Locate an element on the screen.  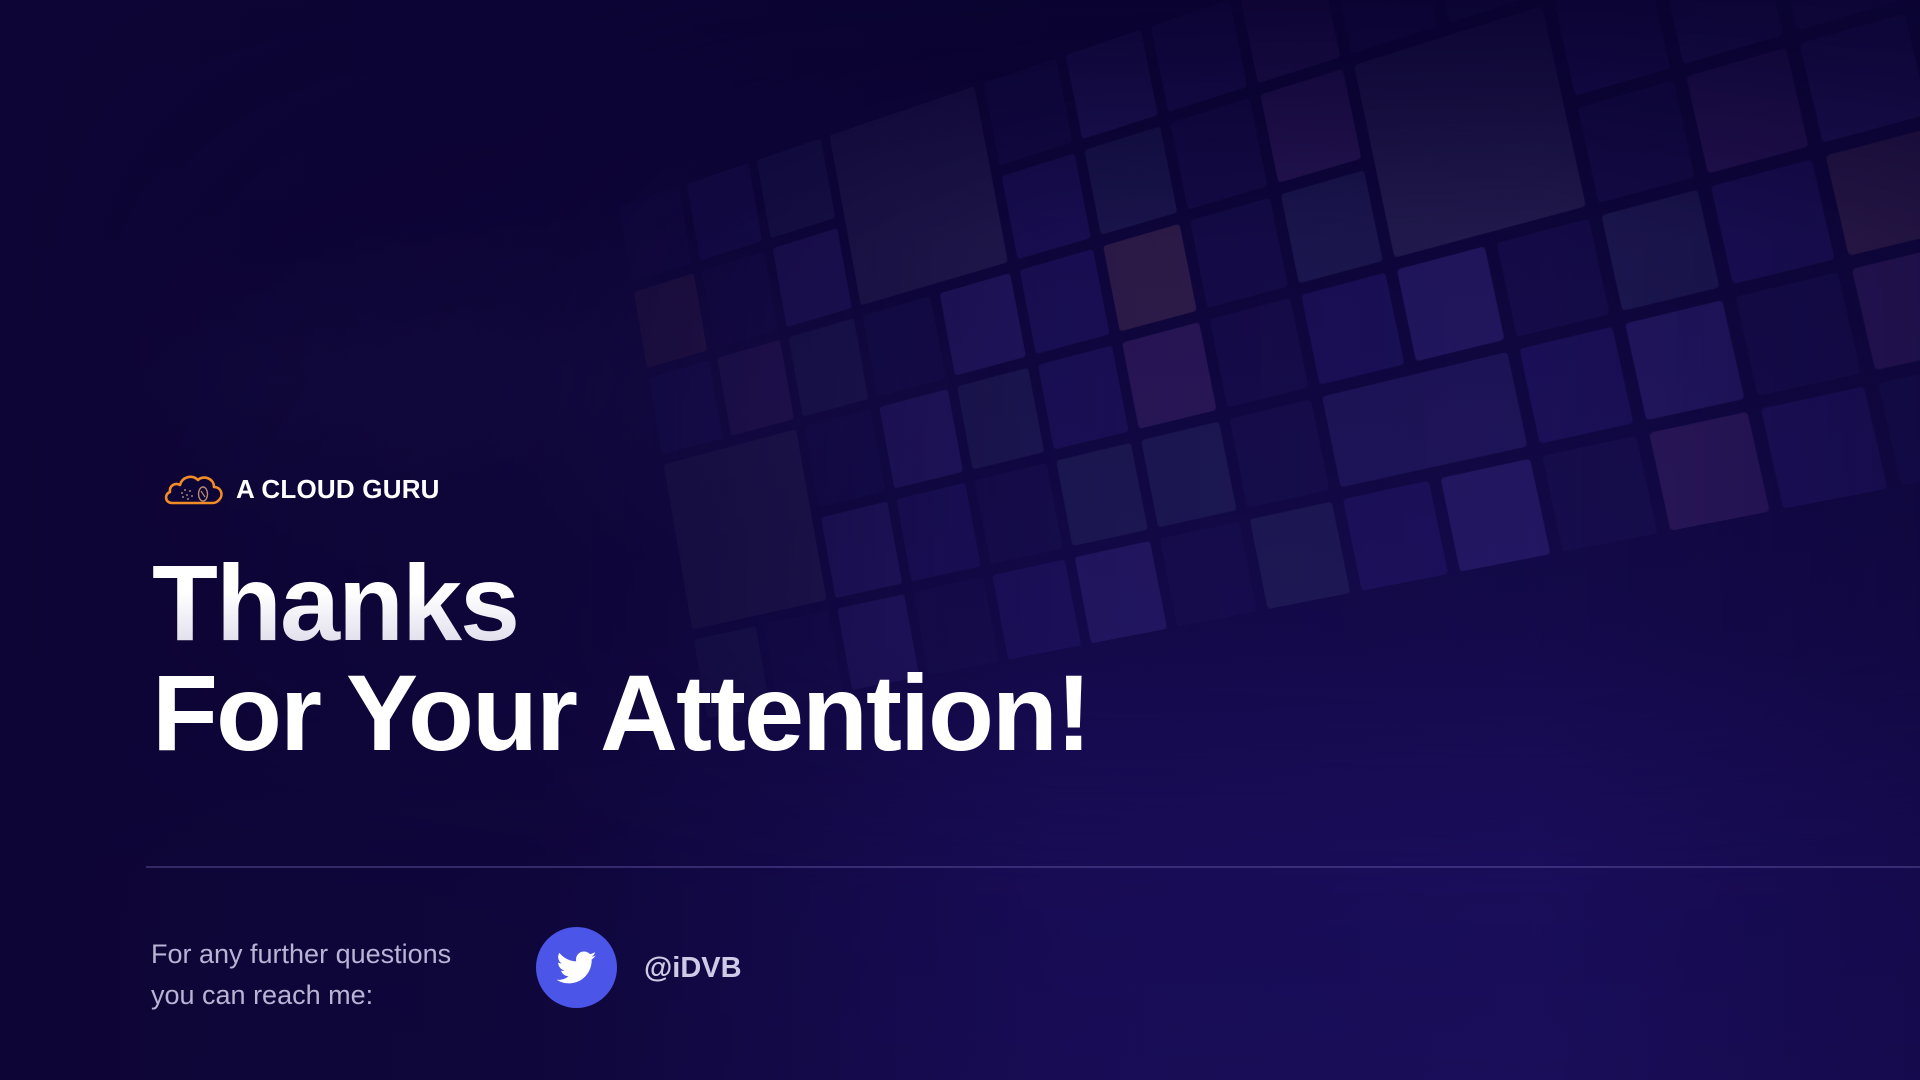
twitter-handle: @iDVB is located at coordinates (693, 968).